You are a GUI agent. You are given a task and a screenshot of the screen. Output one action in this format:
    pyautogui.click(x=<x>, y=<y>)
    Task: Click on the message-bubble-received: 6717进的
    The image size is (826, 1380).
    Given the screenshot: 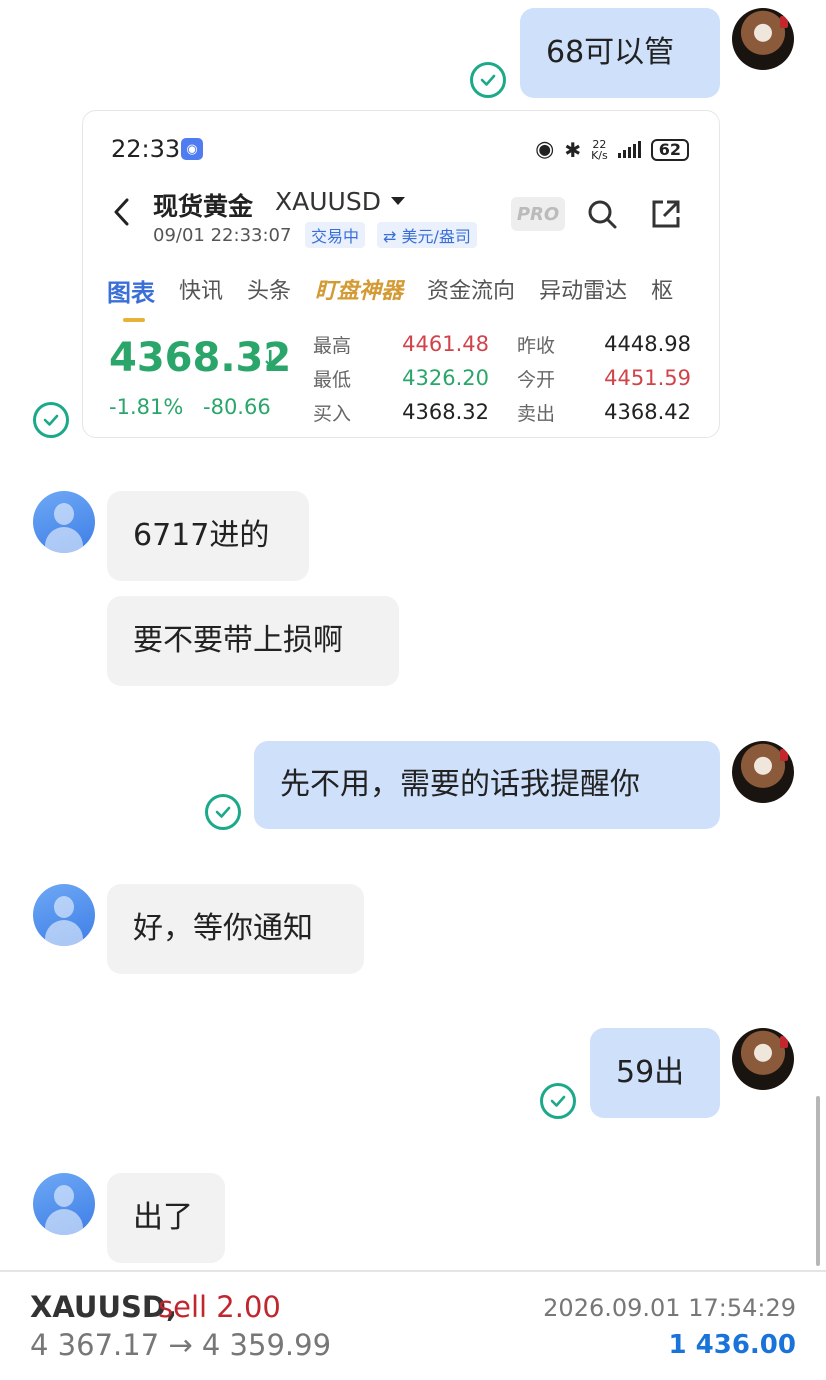 What is the action you would take?
    pyautogui.click(x=208, y=536)
    